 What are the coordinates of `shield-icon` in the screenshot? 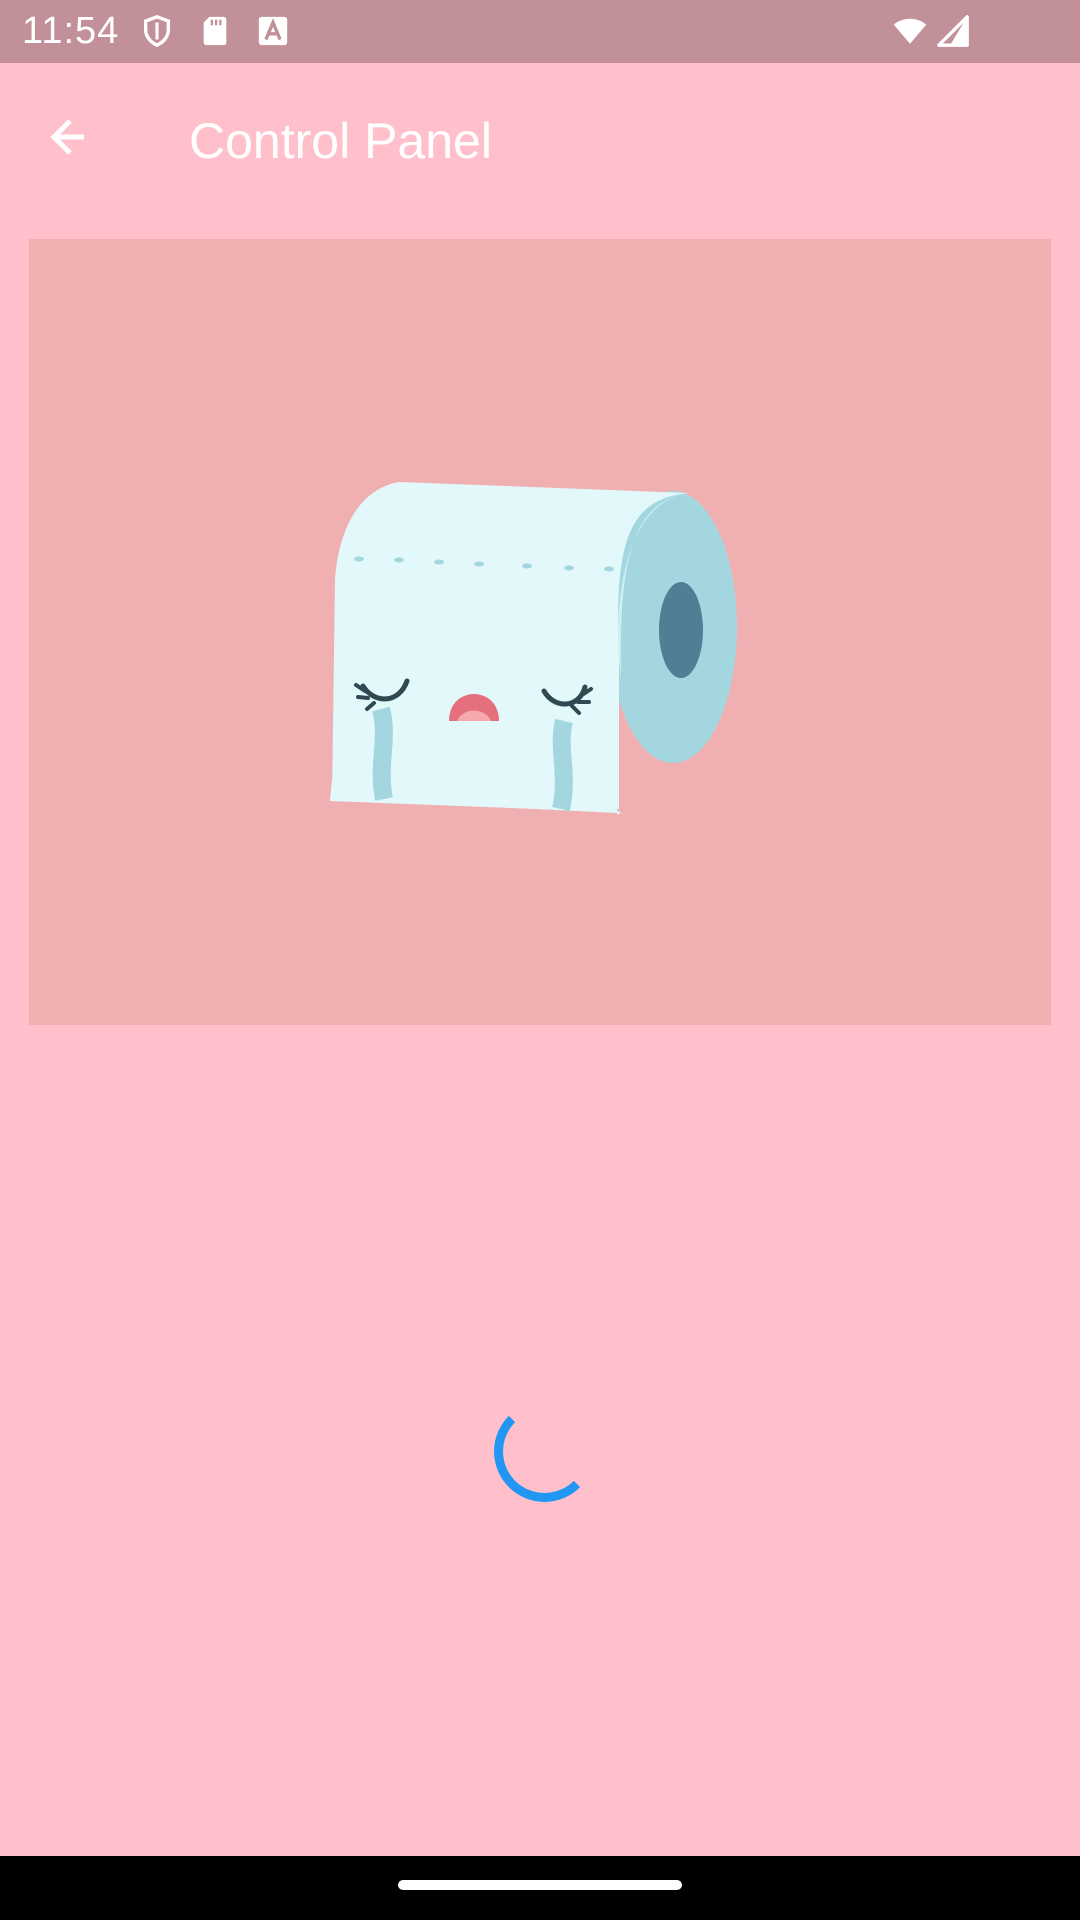 It's located at (157, 31).